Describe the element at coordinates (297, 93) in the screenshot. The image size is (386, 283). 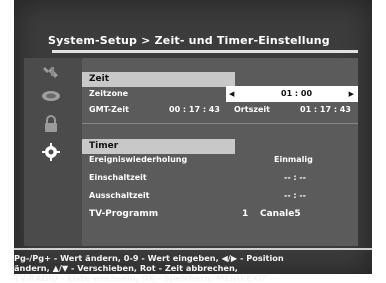
I see `zeitzone-value: 01 : 00` at that location.